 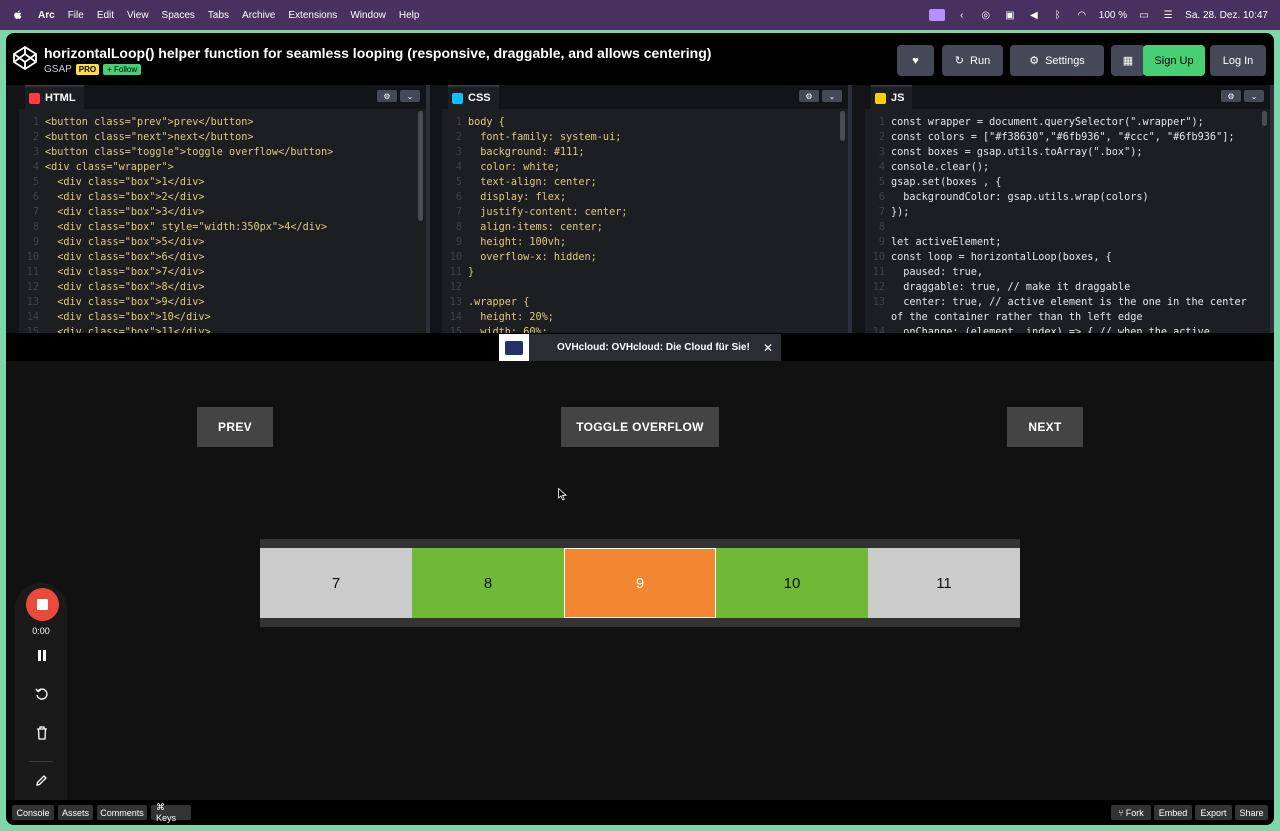 What do you see at coordinates (122, 812) in the screenshot?
I see `comments-button: Comments` at bounding box center [122, 812].